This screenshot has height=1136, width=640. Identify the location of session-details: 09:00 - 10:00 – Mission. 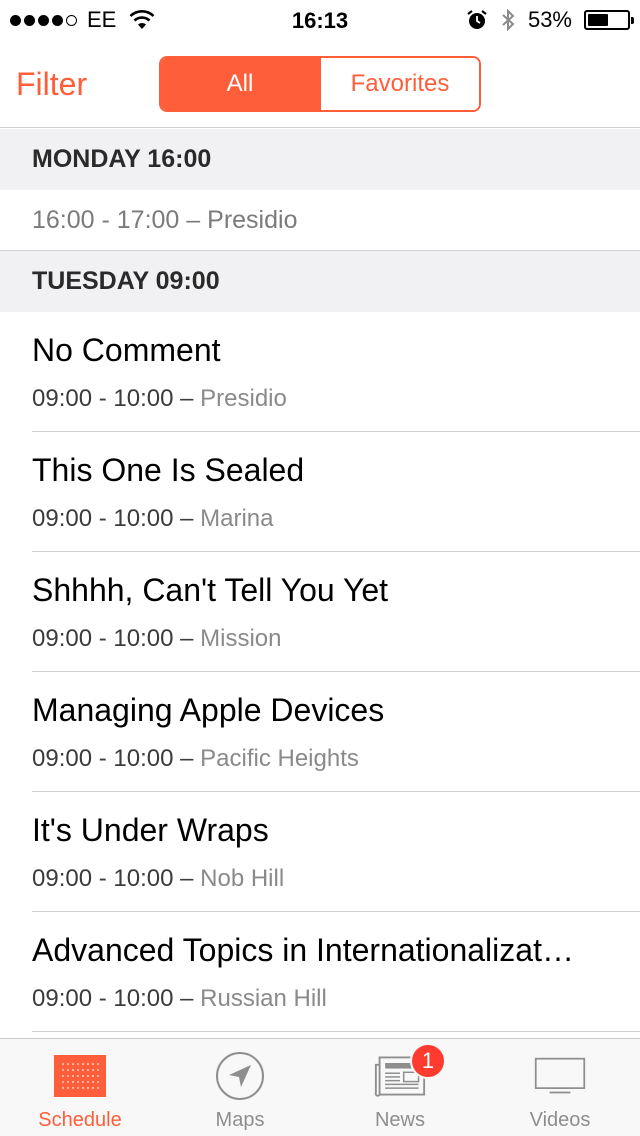
(157, 639).